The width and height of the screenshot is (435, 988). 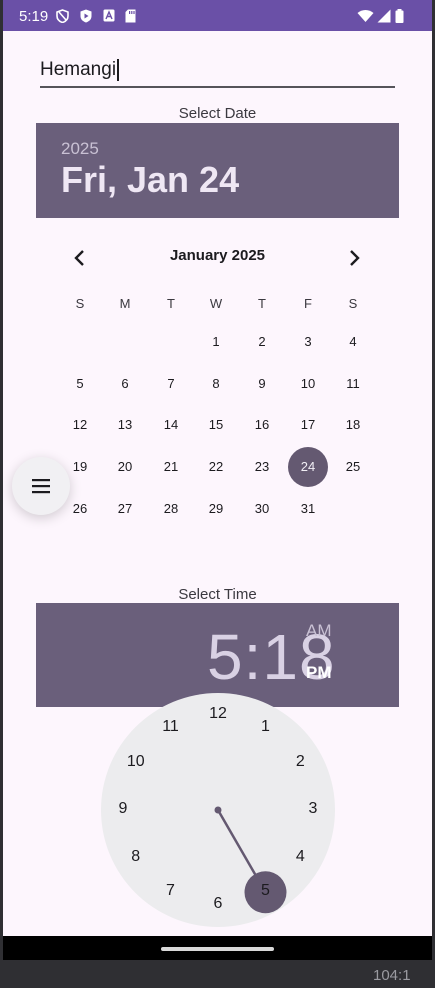 What do you see at coordinates (216, 425) in the screenshot?
I see `calendar-day: 15` at bounding box center [216, 425].